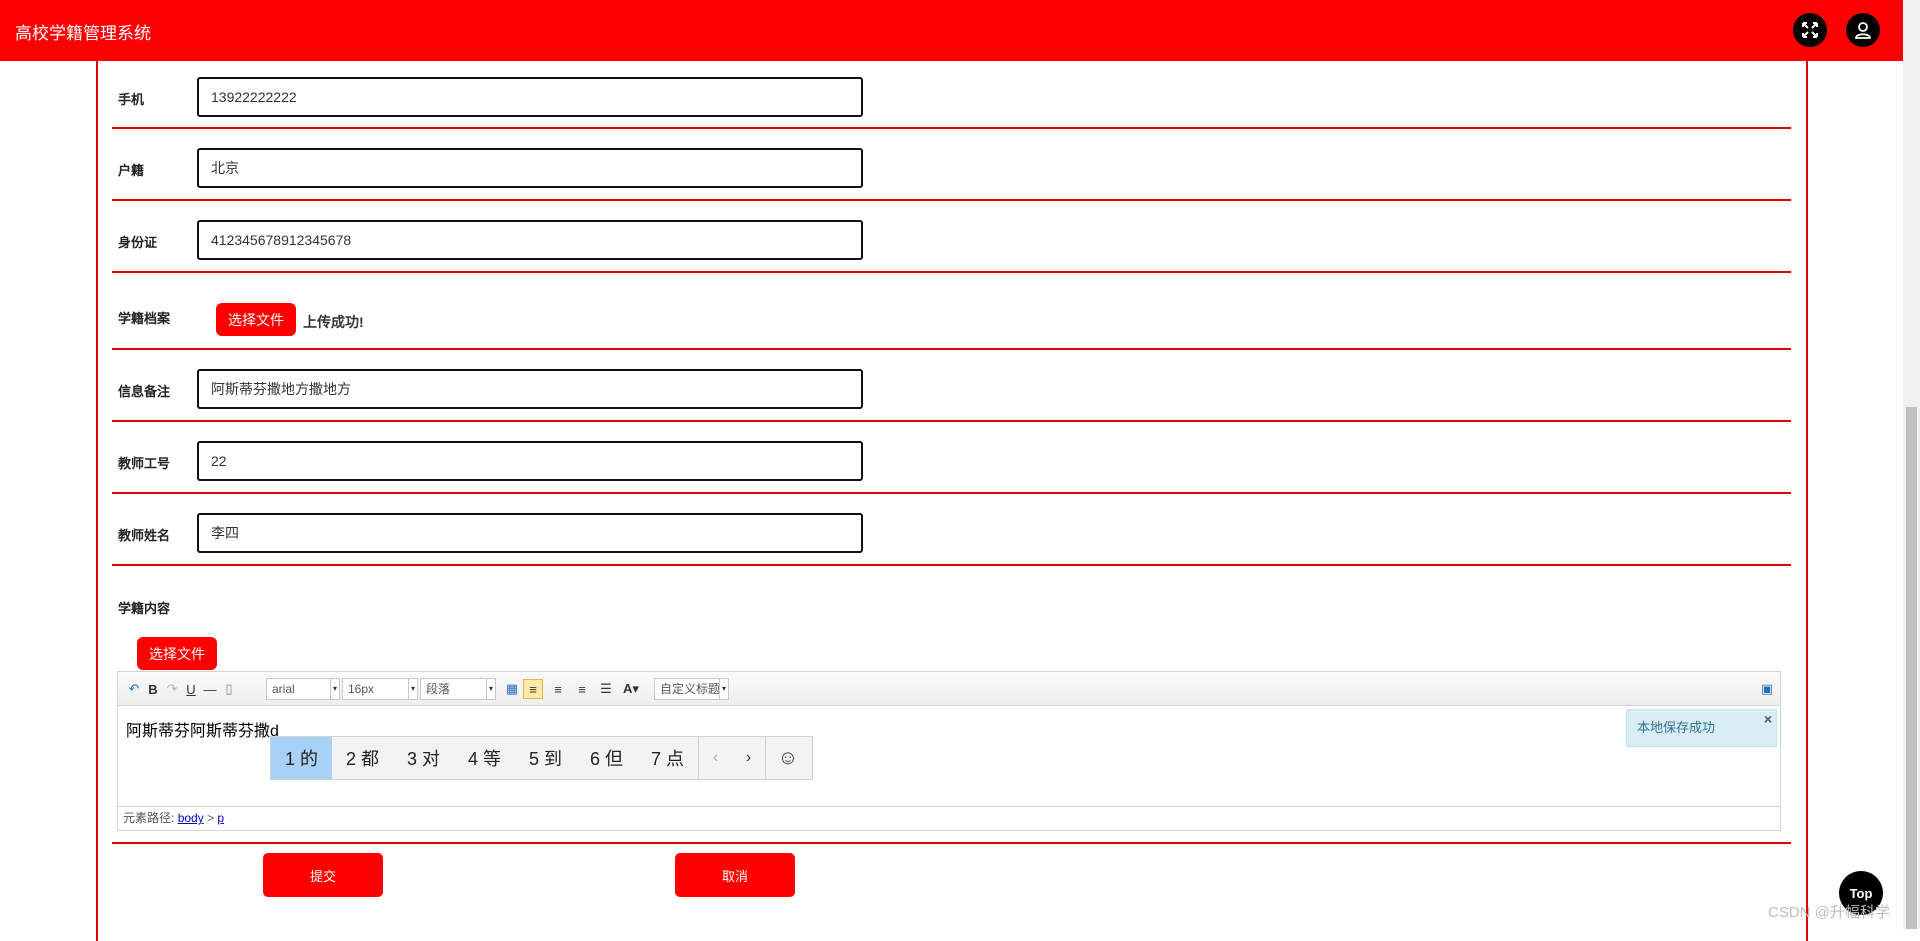  I want to click on submit-button: 提交, so click(323, 875).